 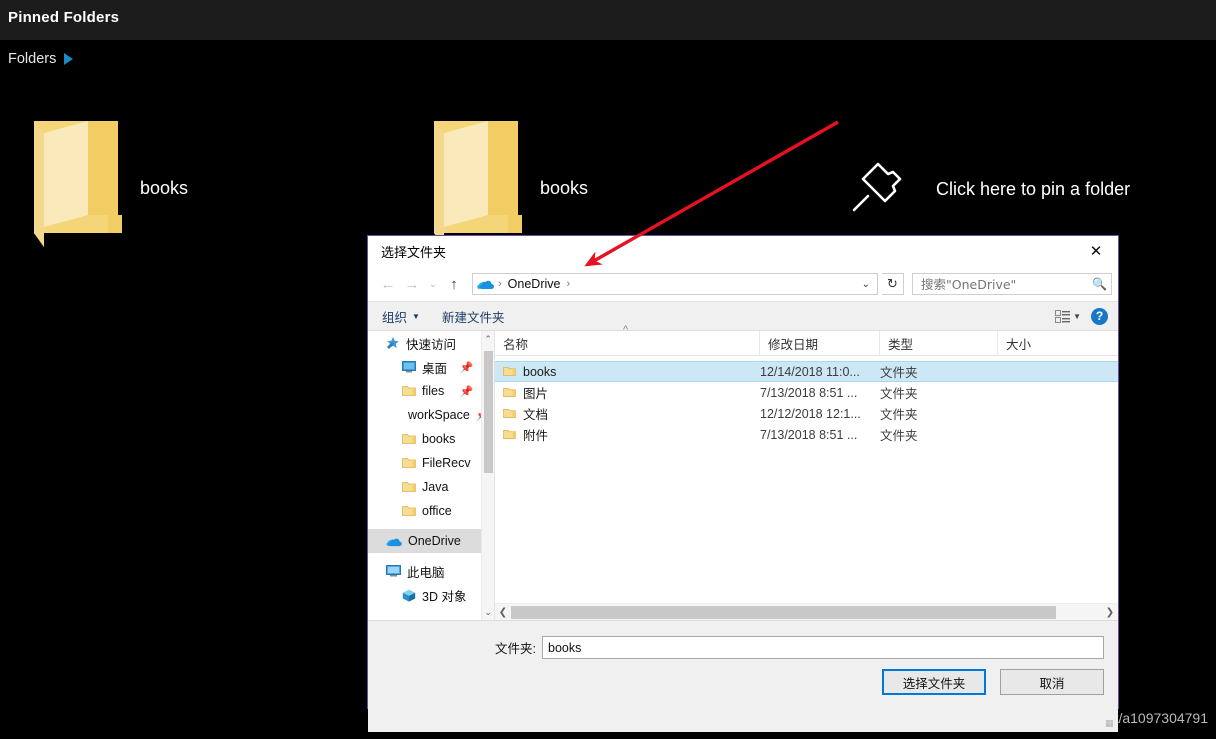 I want to click on row-name-cell: 文档, so click(x=627, y=413).